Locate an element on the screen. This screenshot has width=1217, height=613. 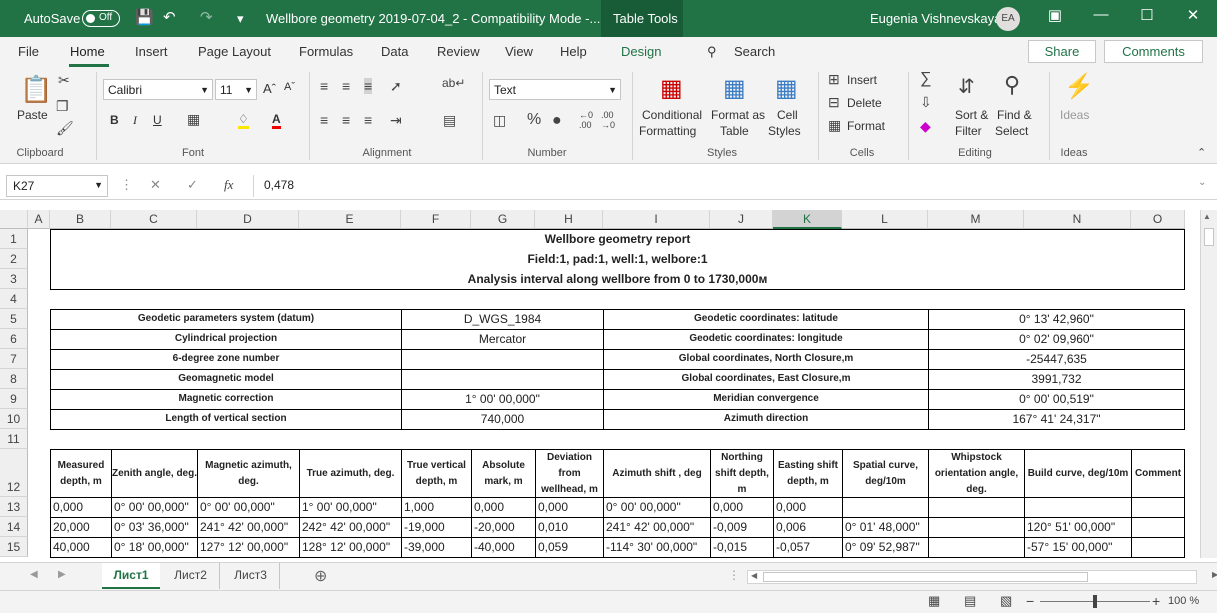
param-label: Magnetic correction is located at coordinates (226, 399).